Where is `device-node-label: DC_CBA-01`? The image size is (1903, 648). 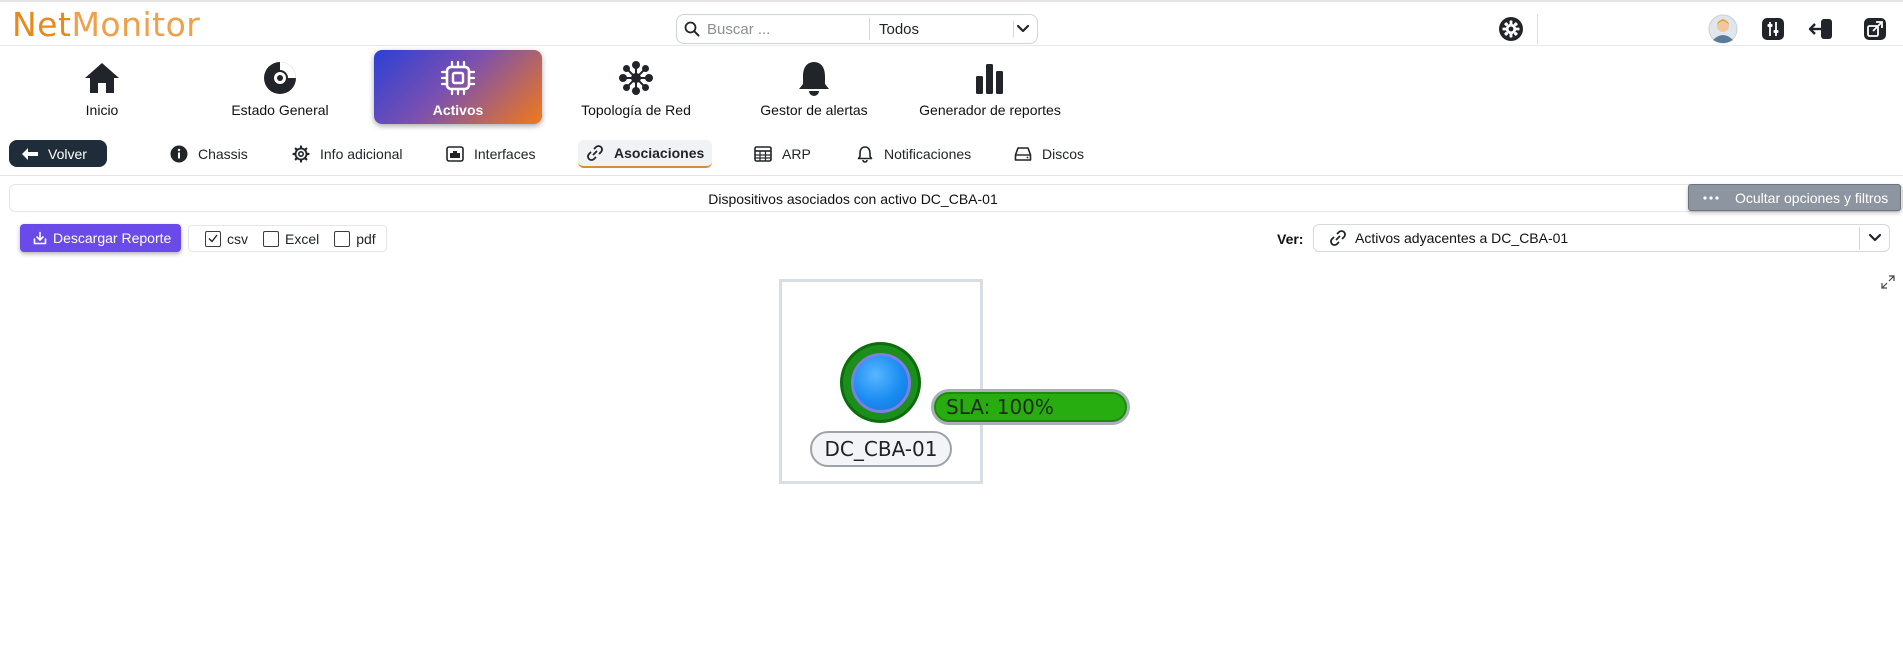 device-node-label: DC_CBA-01 is located at coordinates (881, 449).